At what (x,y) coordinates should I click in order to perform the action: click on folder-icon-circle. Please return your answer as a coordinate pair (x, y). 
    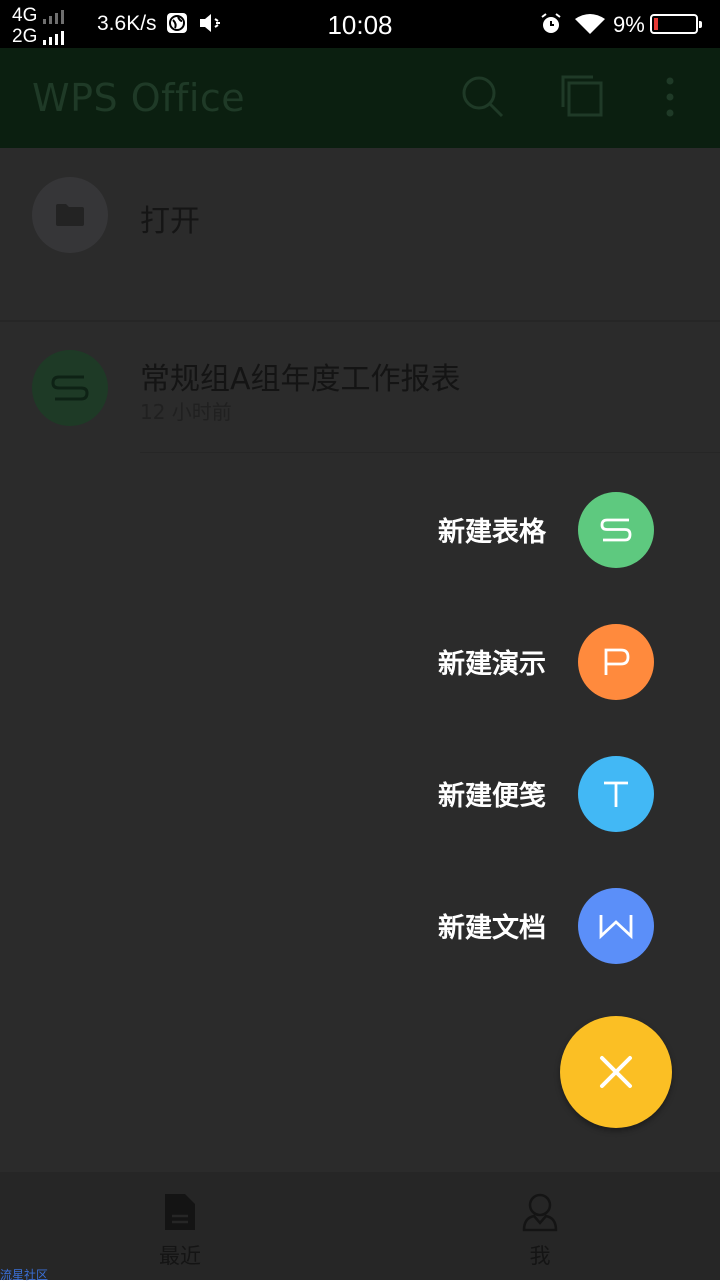
    Looking at the image, I should click on (70, 215).